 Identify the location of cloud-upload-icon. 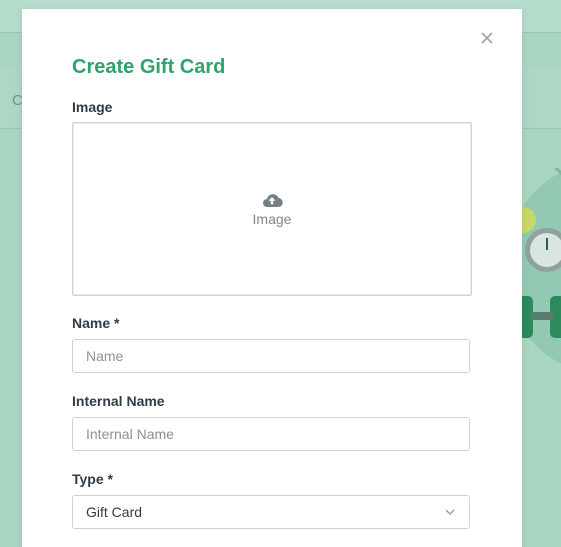
(273, 200).